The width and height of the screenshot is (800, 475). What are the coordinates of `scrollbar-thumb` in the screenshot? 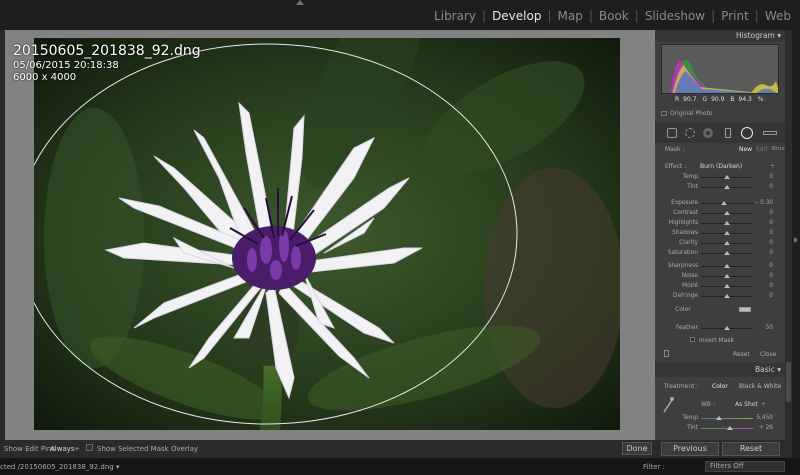 It's located at (788, 382).